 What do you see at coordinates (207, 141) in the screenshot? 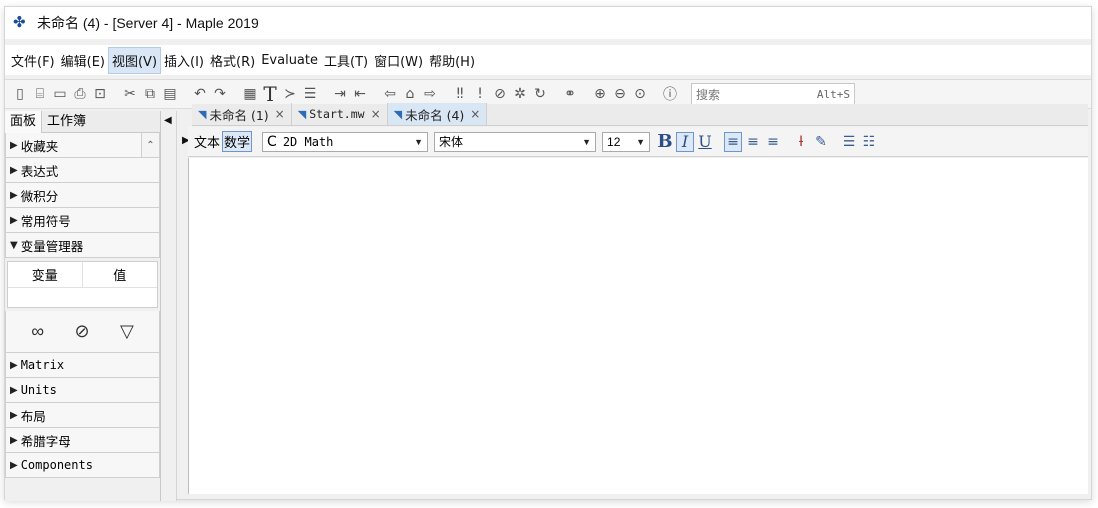
I see `text-mode-button: 文本` at bounding box center [207, 141].